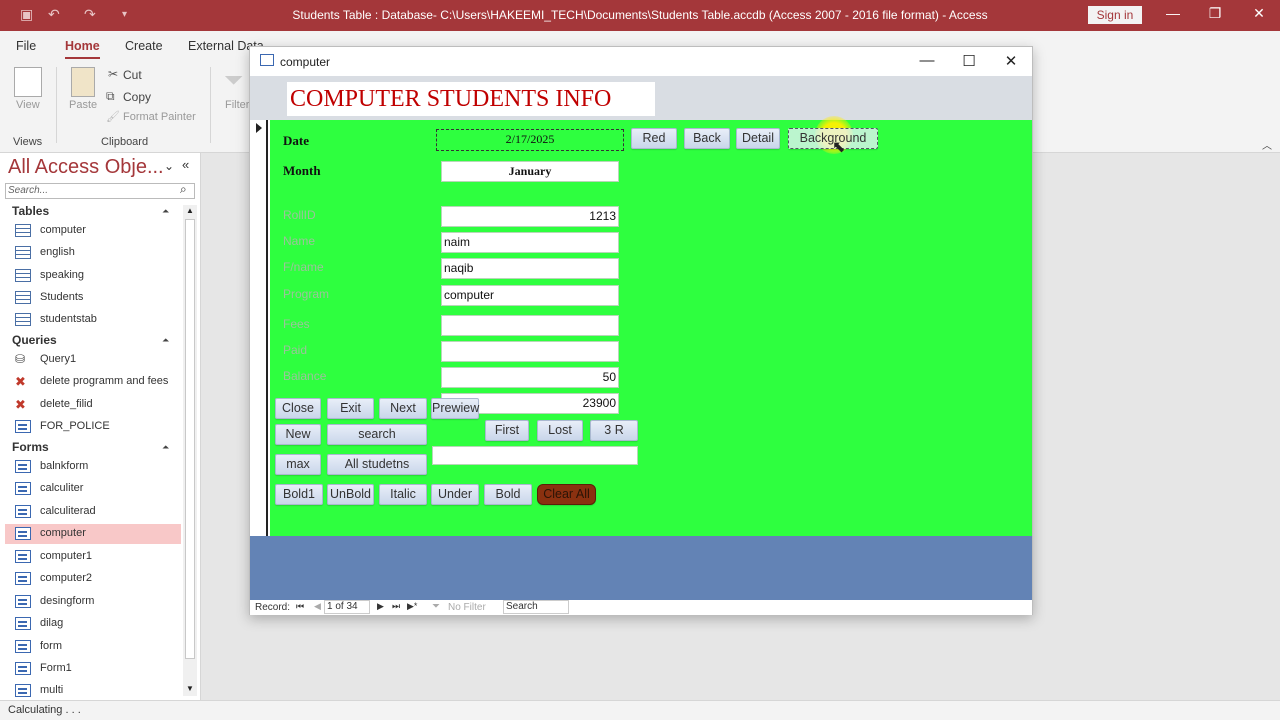 This screenshot has height=720, width=1280. I want to click on nav-item-form-dilag: dilag, so click(93, 624).